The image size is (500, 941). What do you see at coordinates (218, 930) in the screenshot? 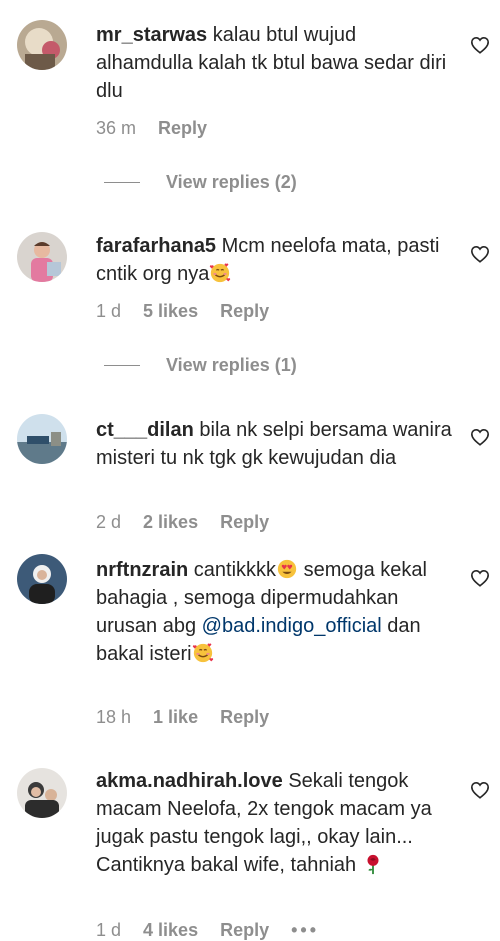
I see `comment-meta: 1 d 4 likes Reply •••` at bounding box center [218, 930].